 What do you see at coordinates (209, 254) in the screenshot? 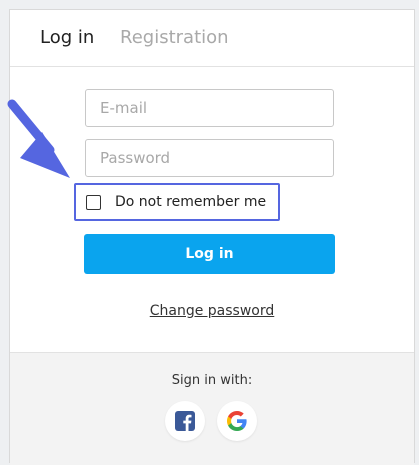
I see `log-in-button: Log in` at bounding box center [209, 254].